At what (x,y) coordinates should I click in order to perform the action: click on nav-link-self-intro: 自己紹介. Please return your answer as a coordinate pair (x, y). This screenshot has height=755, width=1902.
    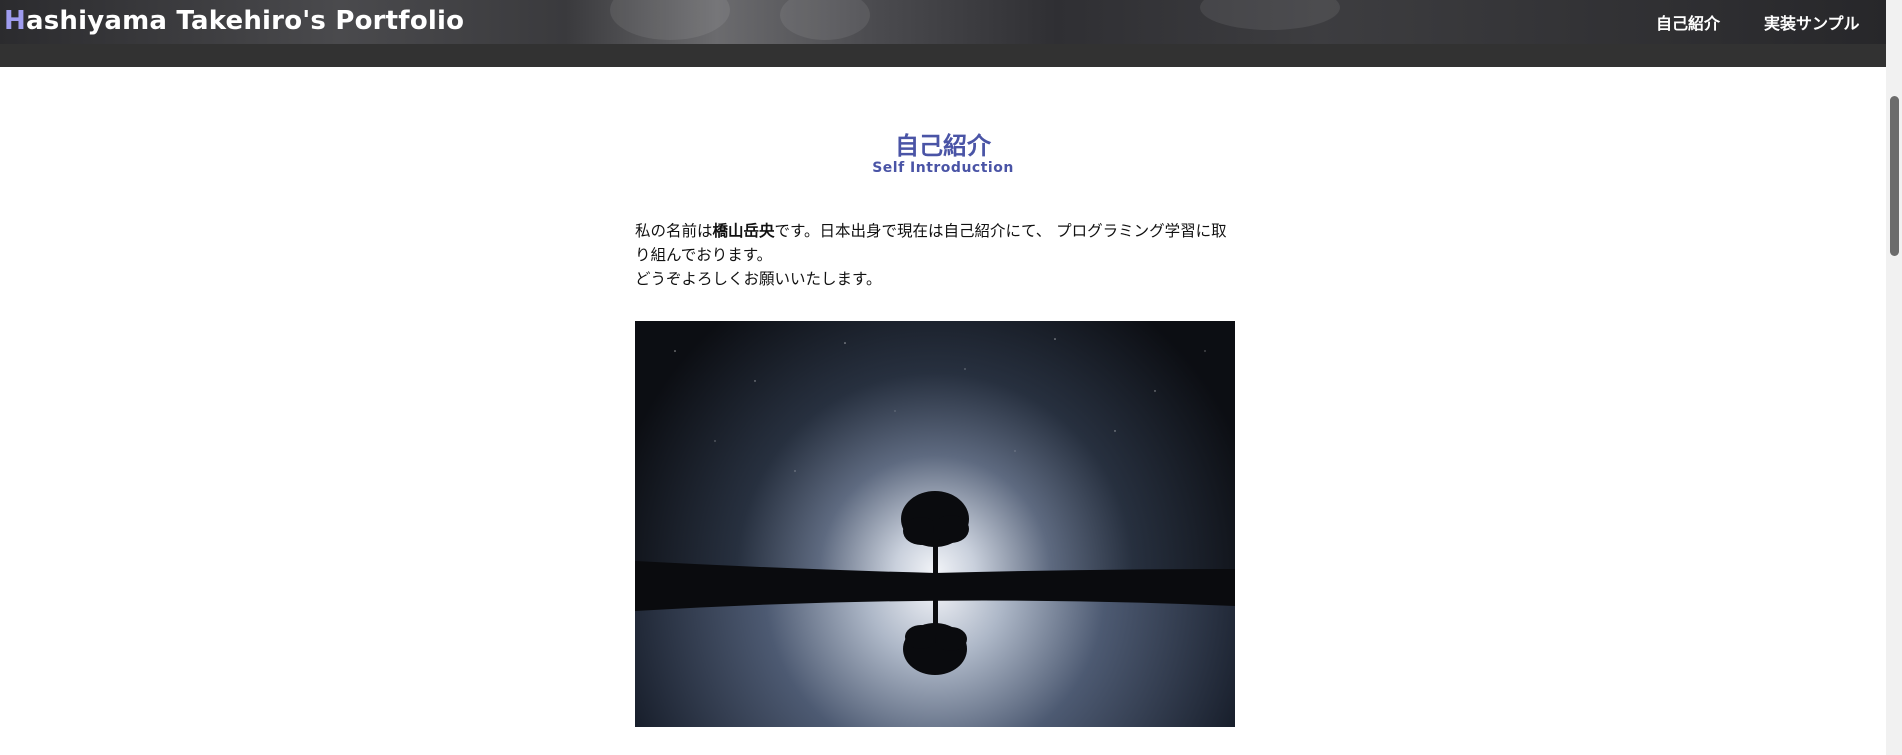
    Looking at the image, I should click on (1688, 22).